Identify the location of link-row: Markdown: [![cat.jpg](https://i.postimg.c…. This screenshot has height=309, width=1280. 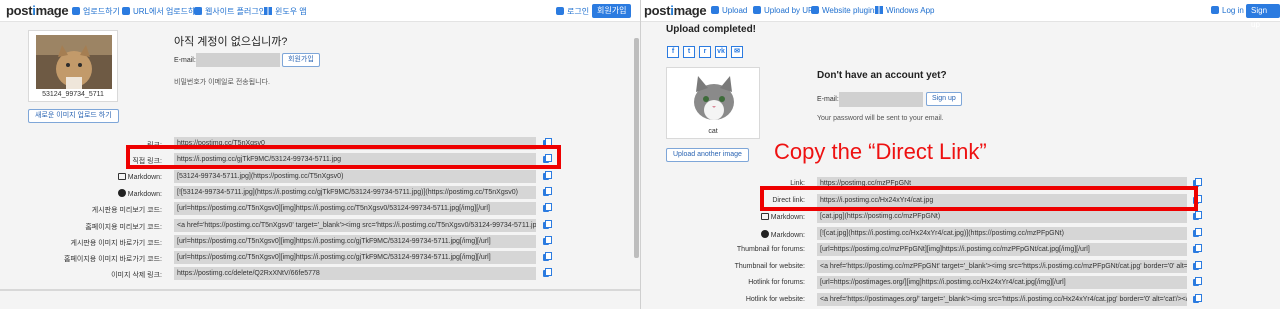
(960, 233).